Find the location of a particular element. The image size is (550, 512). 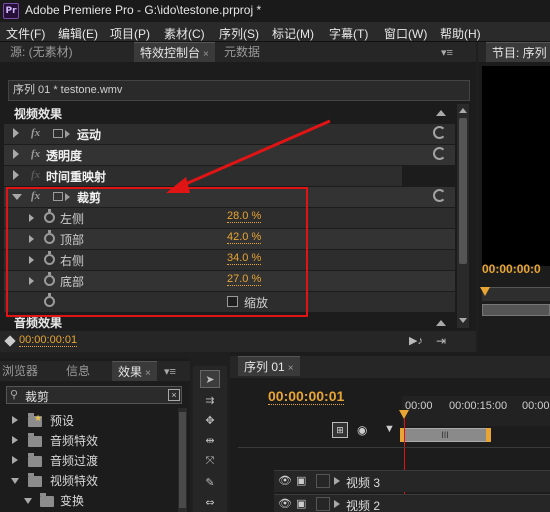

menu-help: 帮助(H) is located at coordinates (460, 33).